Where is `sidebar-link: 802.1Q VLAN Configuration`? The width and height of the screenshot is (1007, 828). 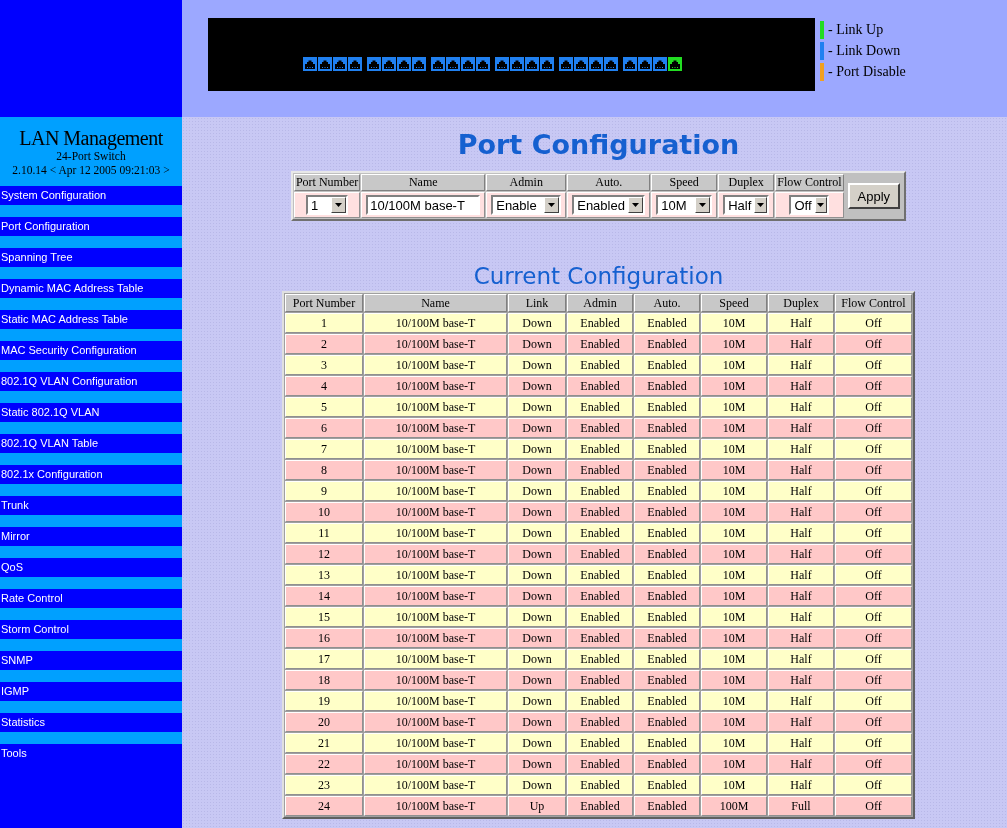
sidebar-link: 802.1Q VLAN Configuration is located at coordinates (91, 381).